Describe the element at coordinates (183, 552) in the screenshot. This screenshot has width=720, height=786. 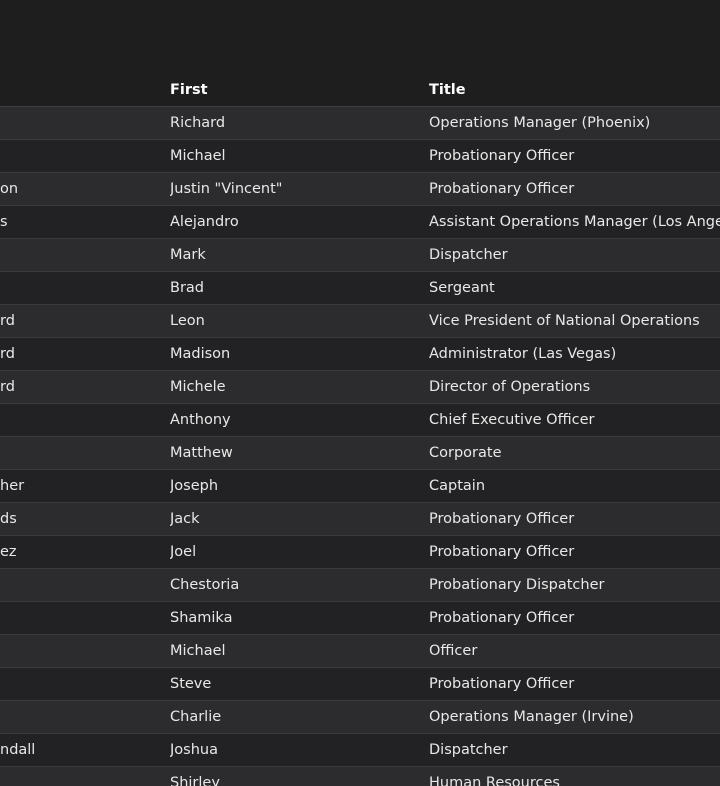
I see `cell-first-name: Joel` at that location.